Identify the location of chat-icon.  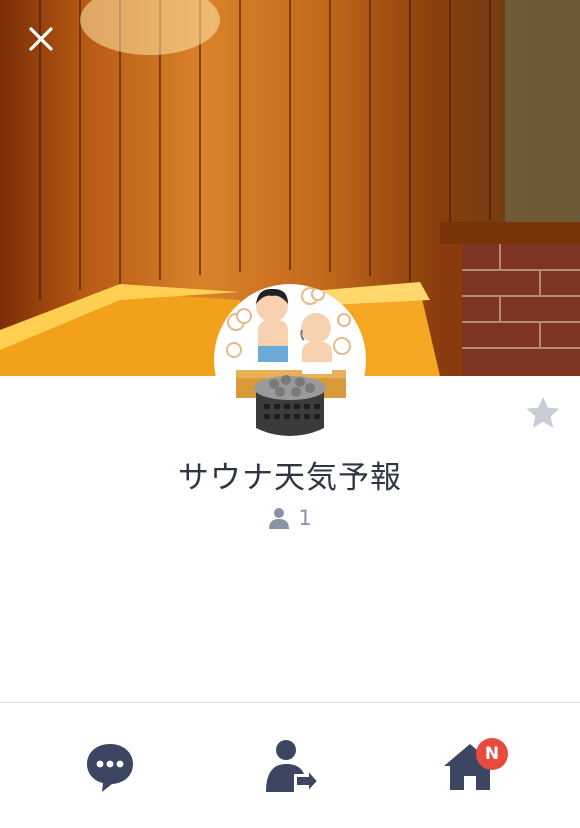
(110, 768).